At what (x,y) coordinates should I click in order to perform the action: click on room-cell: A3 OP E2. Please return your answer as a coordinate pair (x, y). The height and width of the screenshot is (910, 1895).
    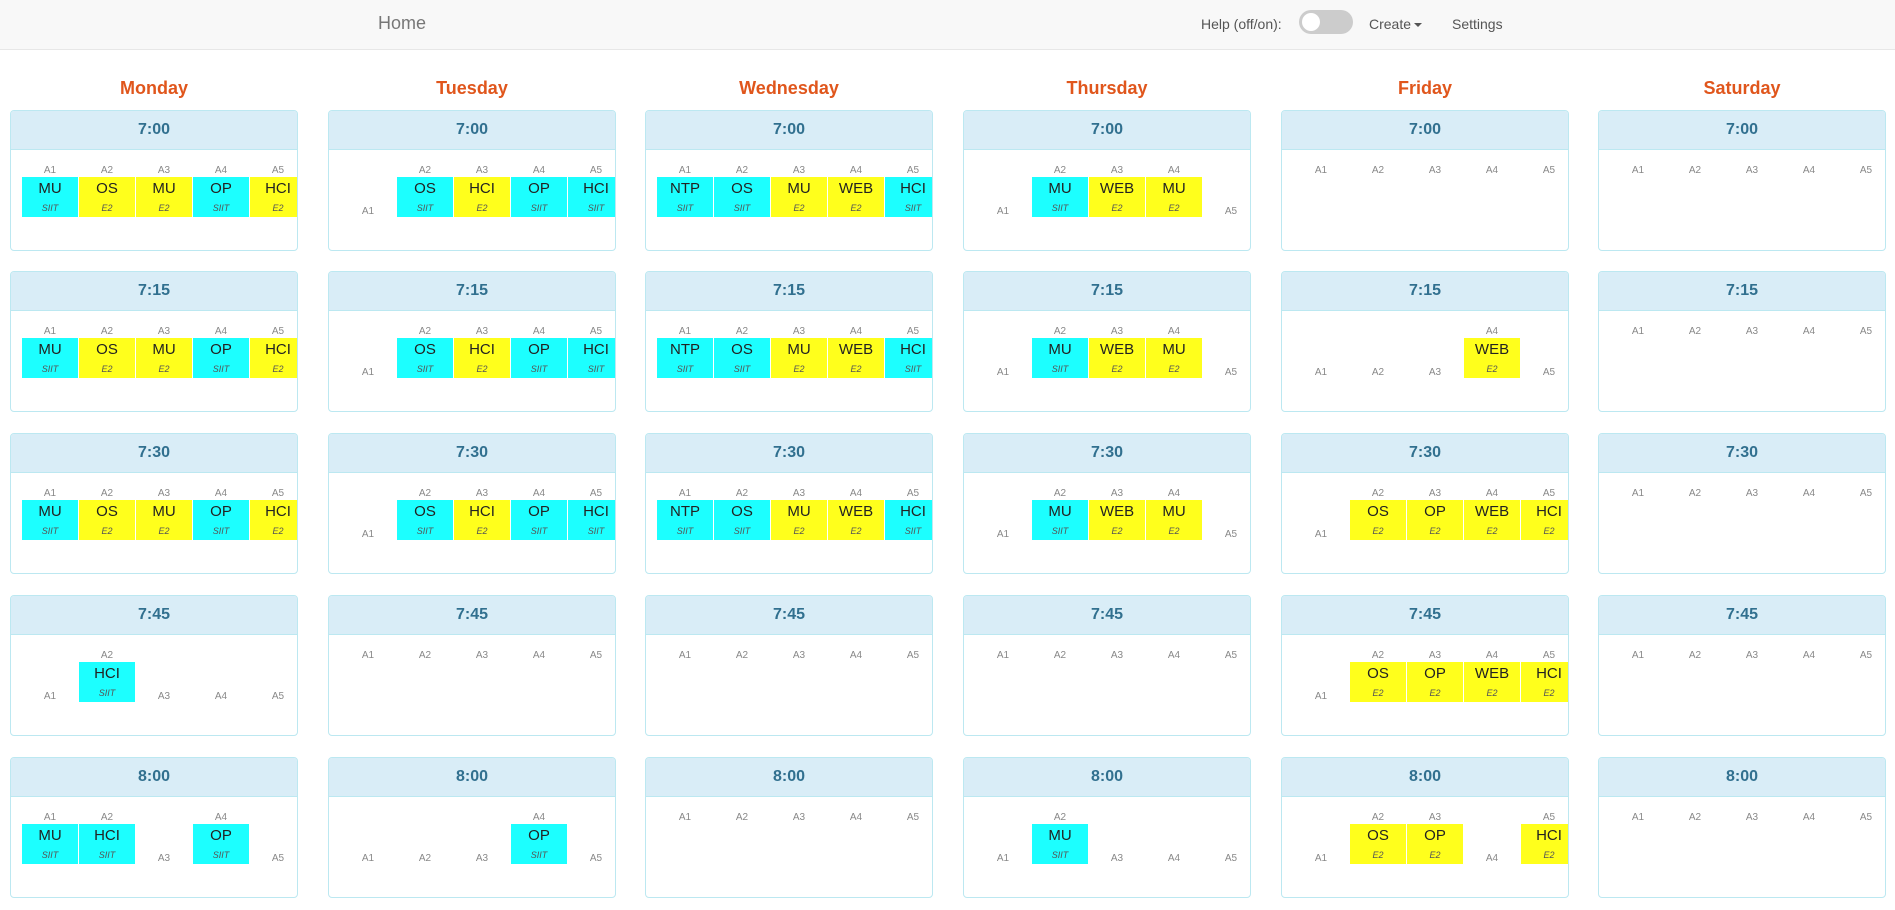
    Looking at the image, I should click on (1435, 838).